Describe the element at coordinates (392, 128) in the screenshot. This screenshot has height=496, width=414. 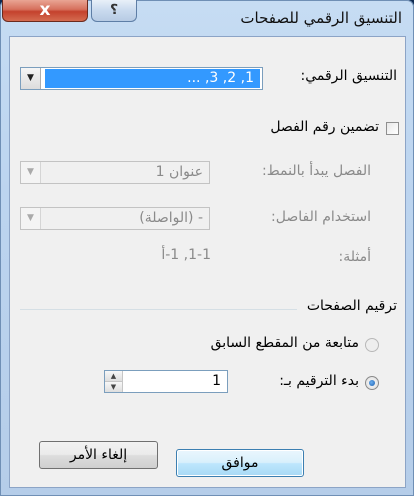
I see `include-chapter-checkbox` at that location.